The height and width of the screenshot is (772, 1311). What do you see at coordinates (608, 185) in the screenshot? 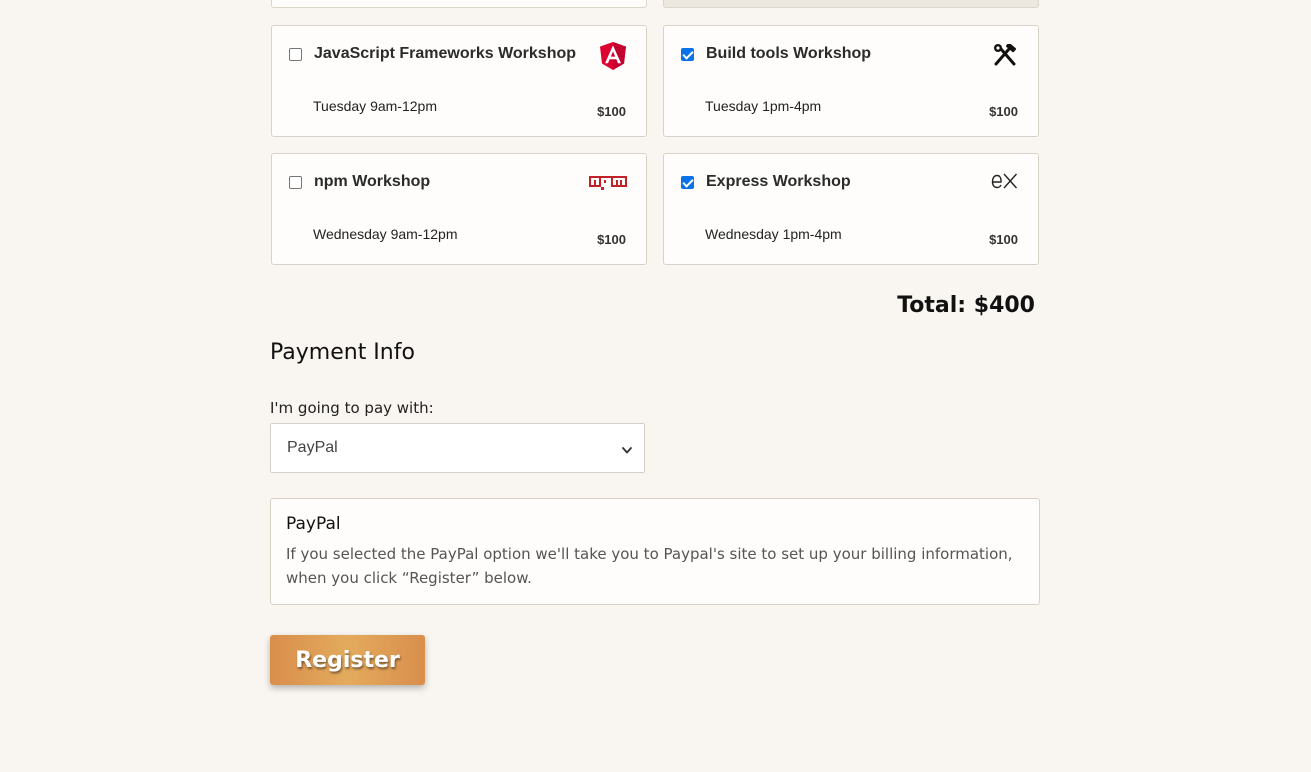
I see `npm-icon` at bounding box center [608, 185].